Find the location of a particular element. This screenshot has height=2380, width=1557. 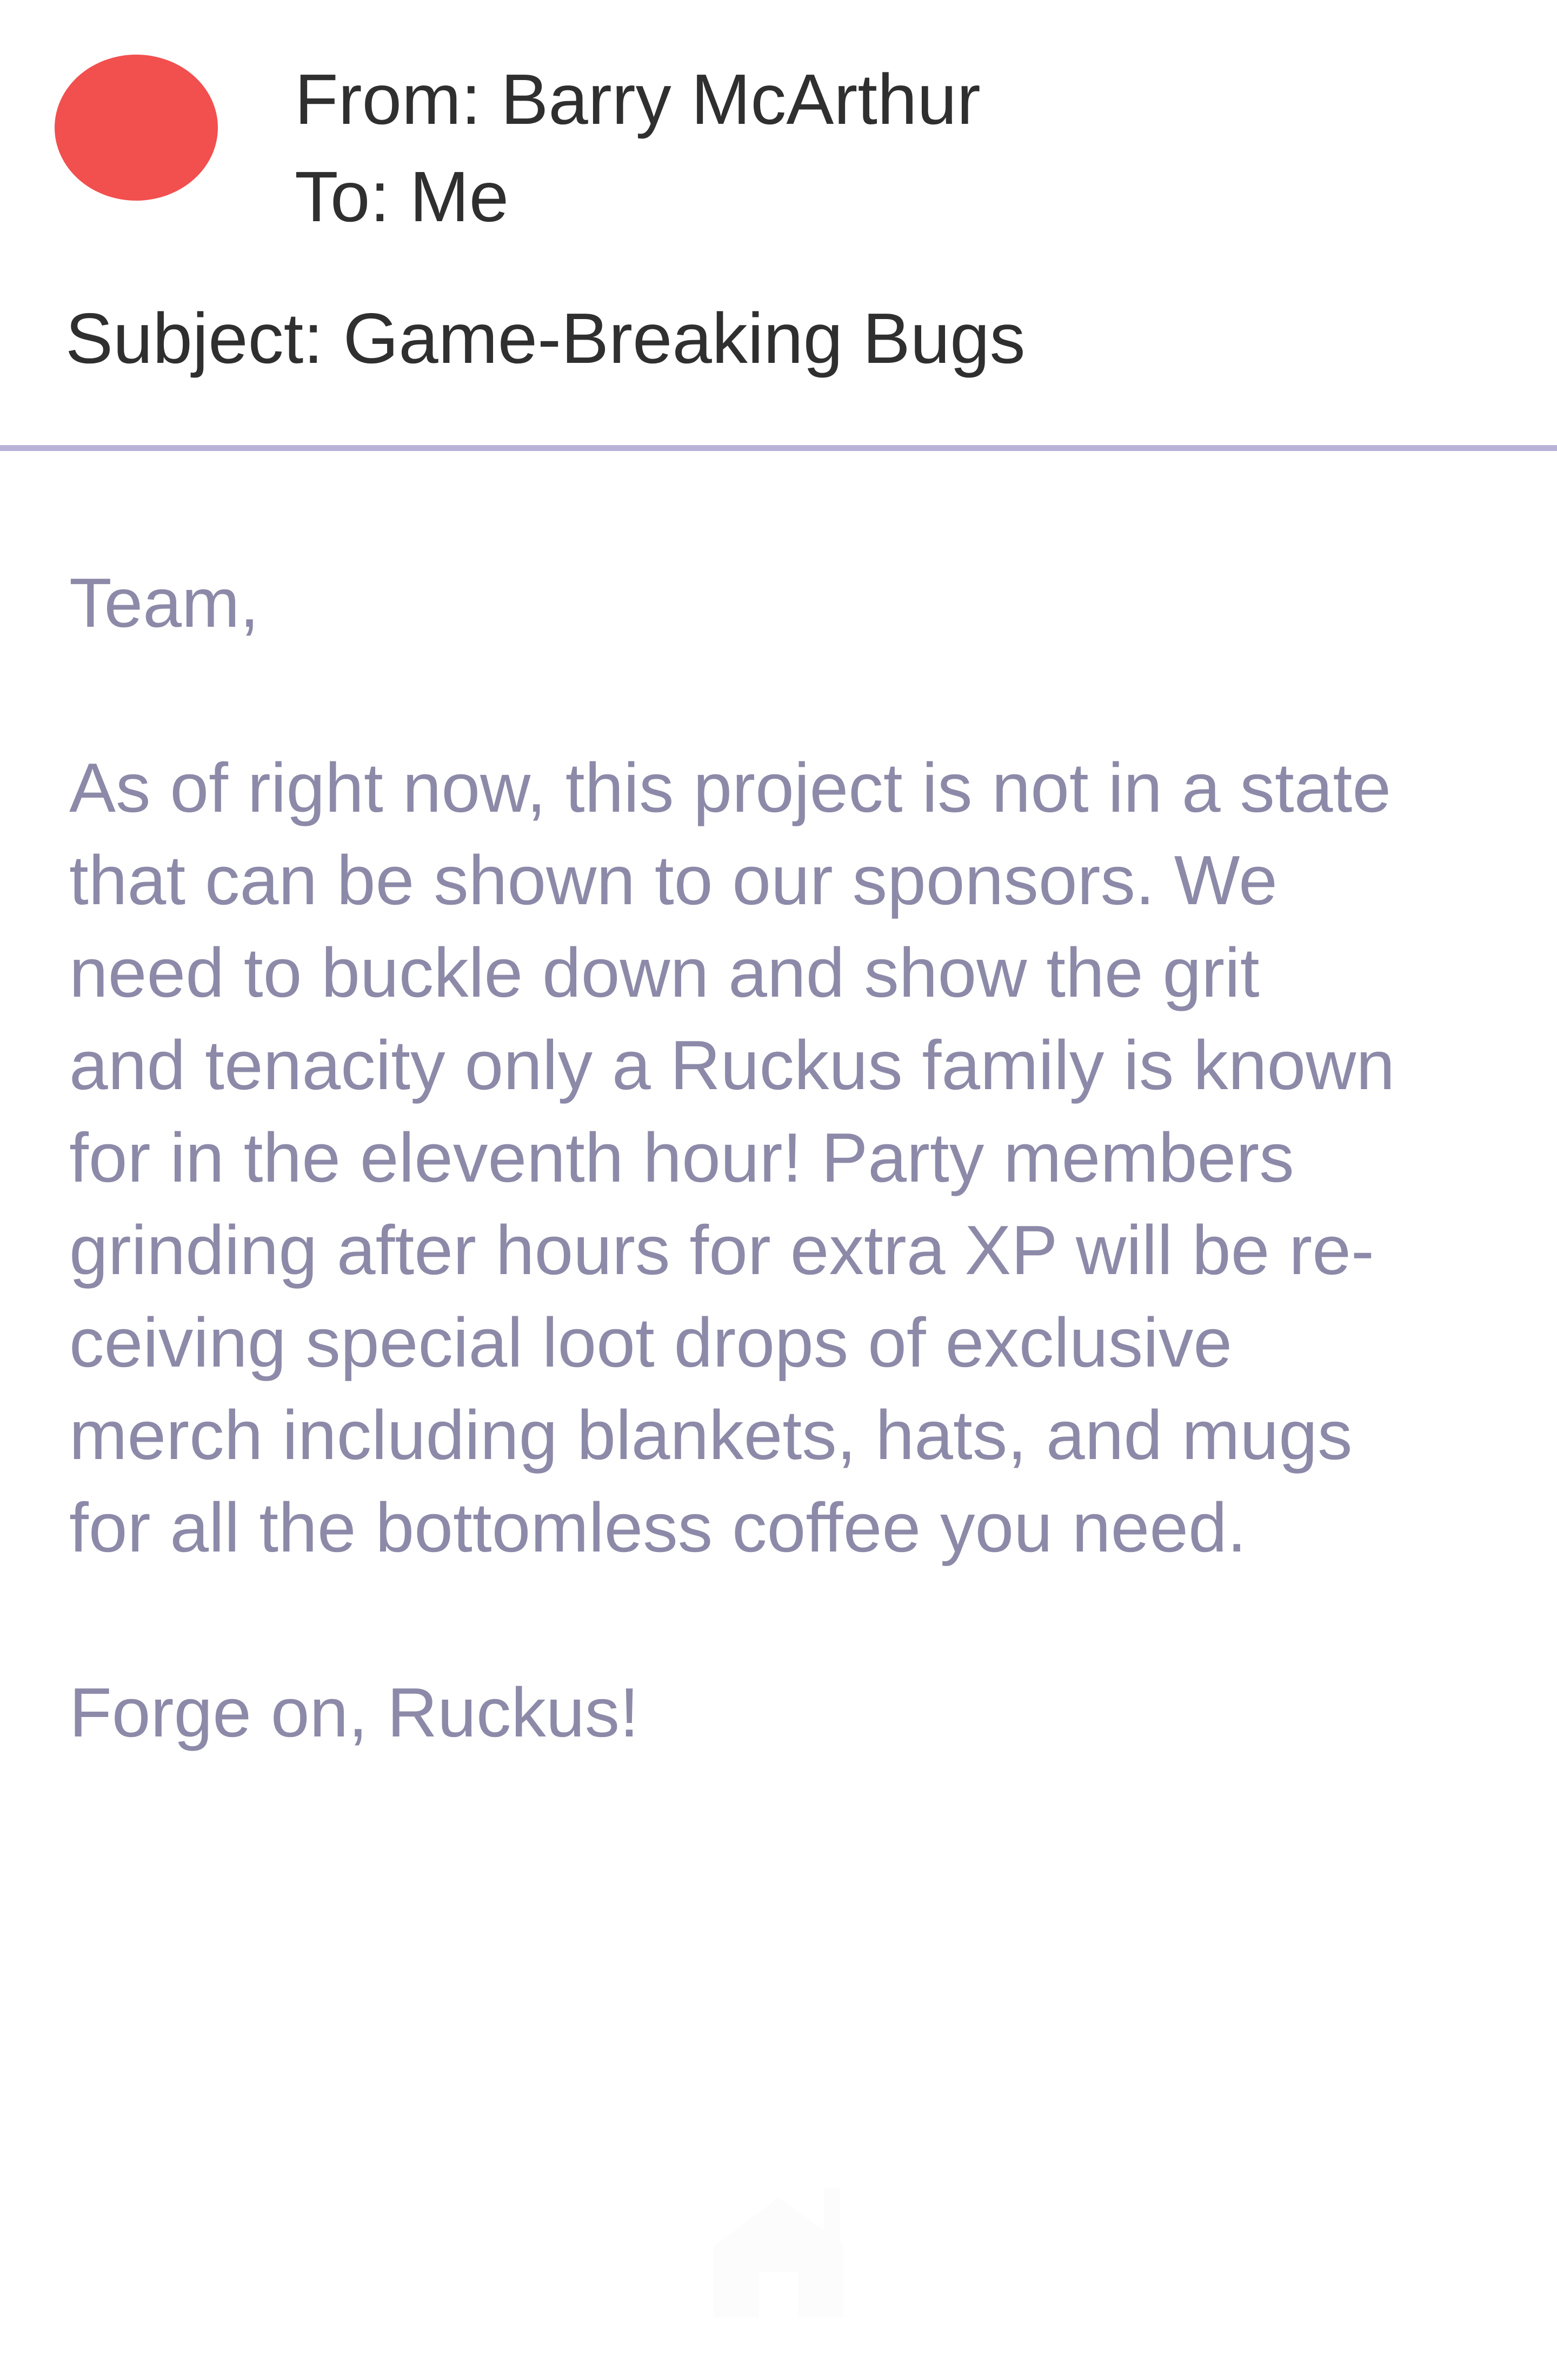

house-logo-icon is located at coordinates (778, 2253).